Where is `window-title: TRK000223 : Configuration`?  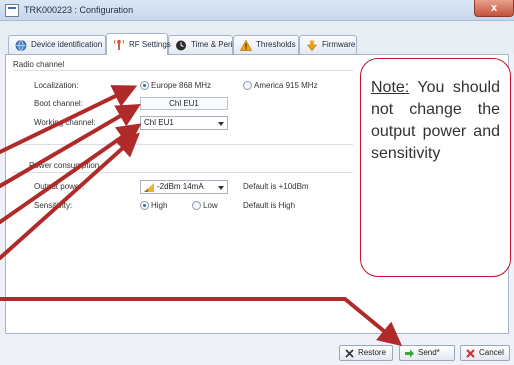
window-title: TRK000223 : Configuration is located at coordinates (79, 10).